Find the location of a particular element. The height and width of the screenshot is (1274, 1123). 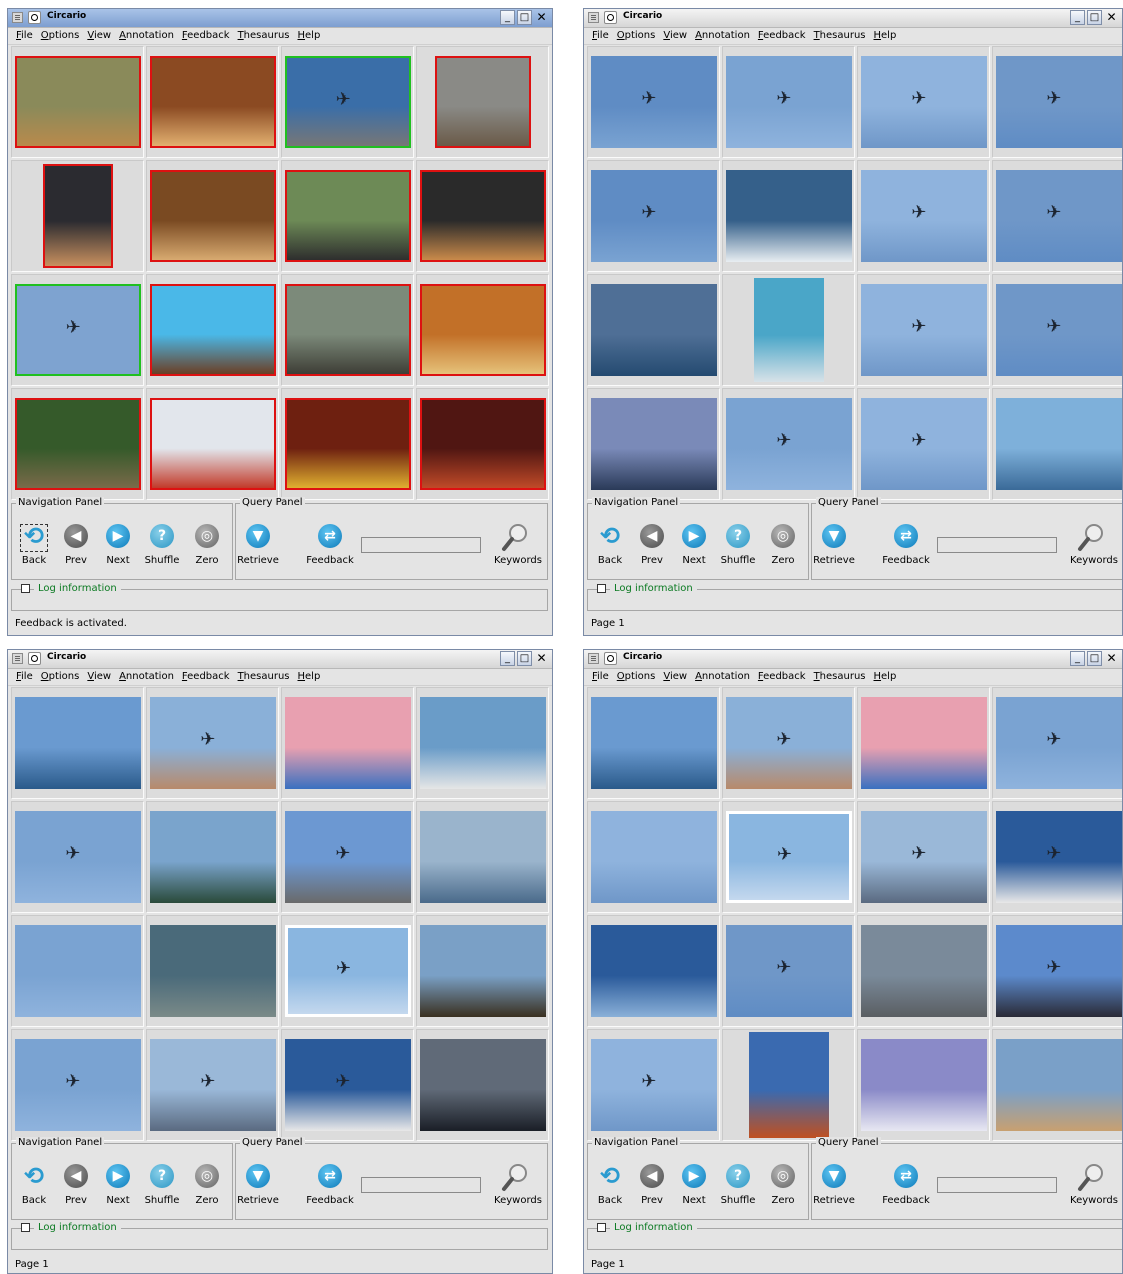

menu-annotation: Annotation is located at coordinates (722, 36).